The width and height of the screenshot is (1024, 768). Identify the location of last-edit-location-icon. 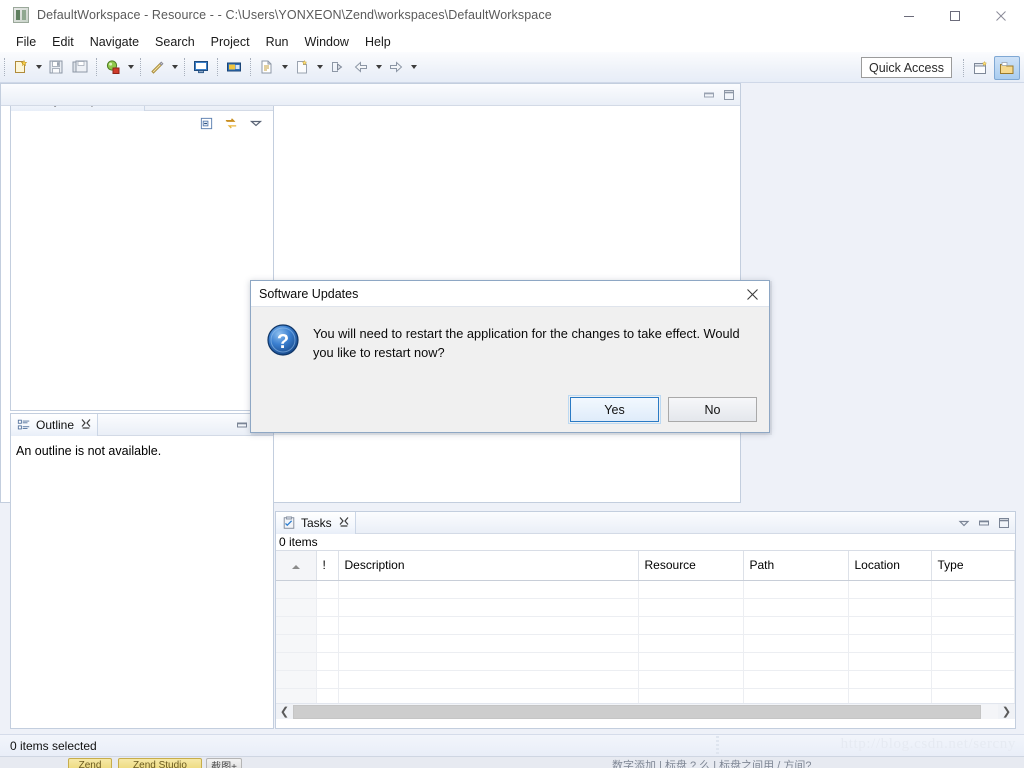
(337, 67).